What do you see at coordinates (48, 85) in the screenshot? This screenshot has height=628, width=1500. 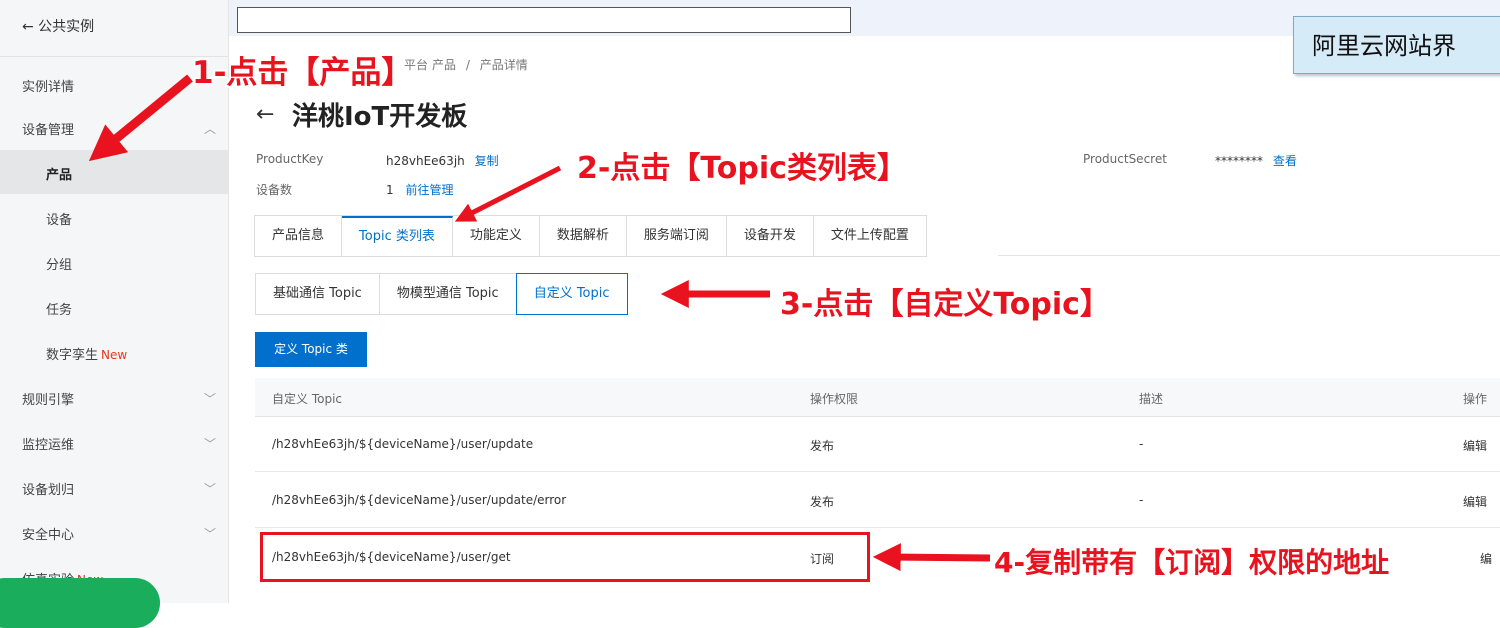 I see `sidebar-item-instance-detail: 实例详情` at bounding box center [48, 85].